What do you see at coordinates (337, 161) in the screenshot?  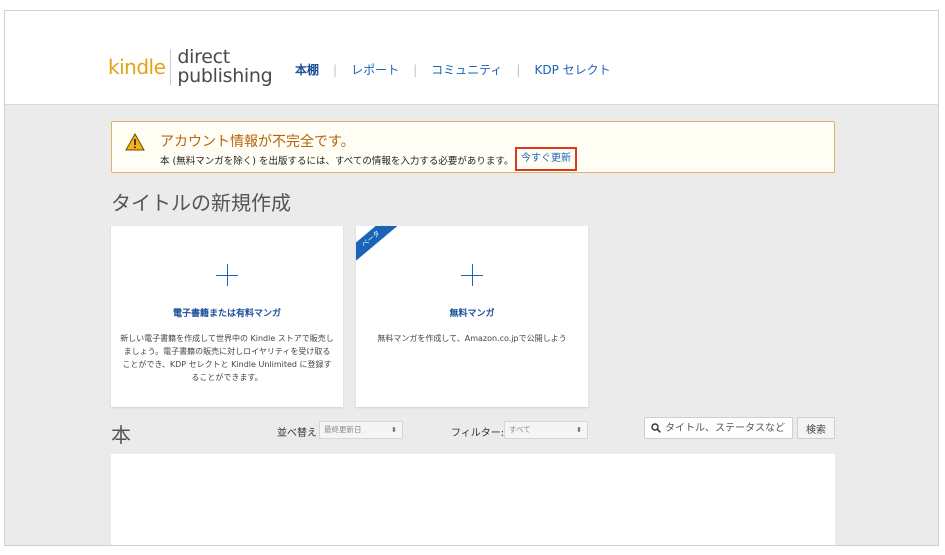 I see `alert-message: 本 (無料マンガを除く) を出版するには、すべての情報を入力する必要があります。` at bounding box center [337, 161].